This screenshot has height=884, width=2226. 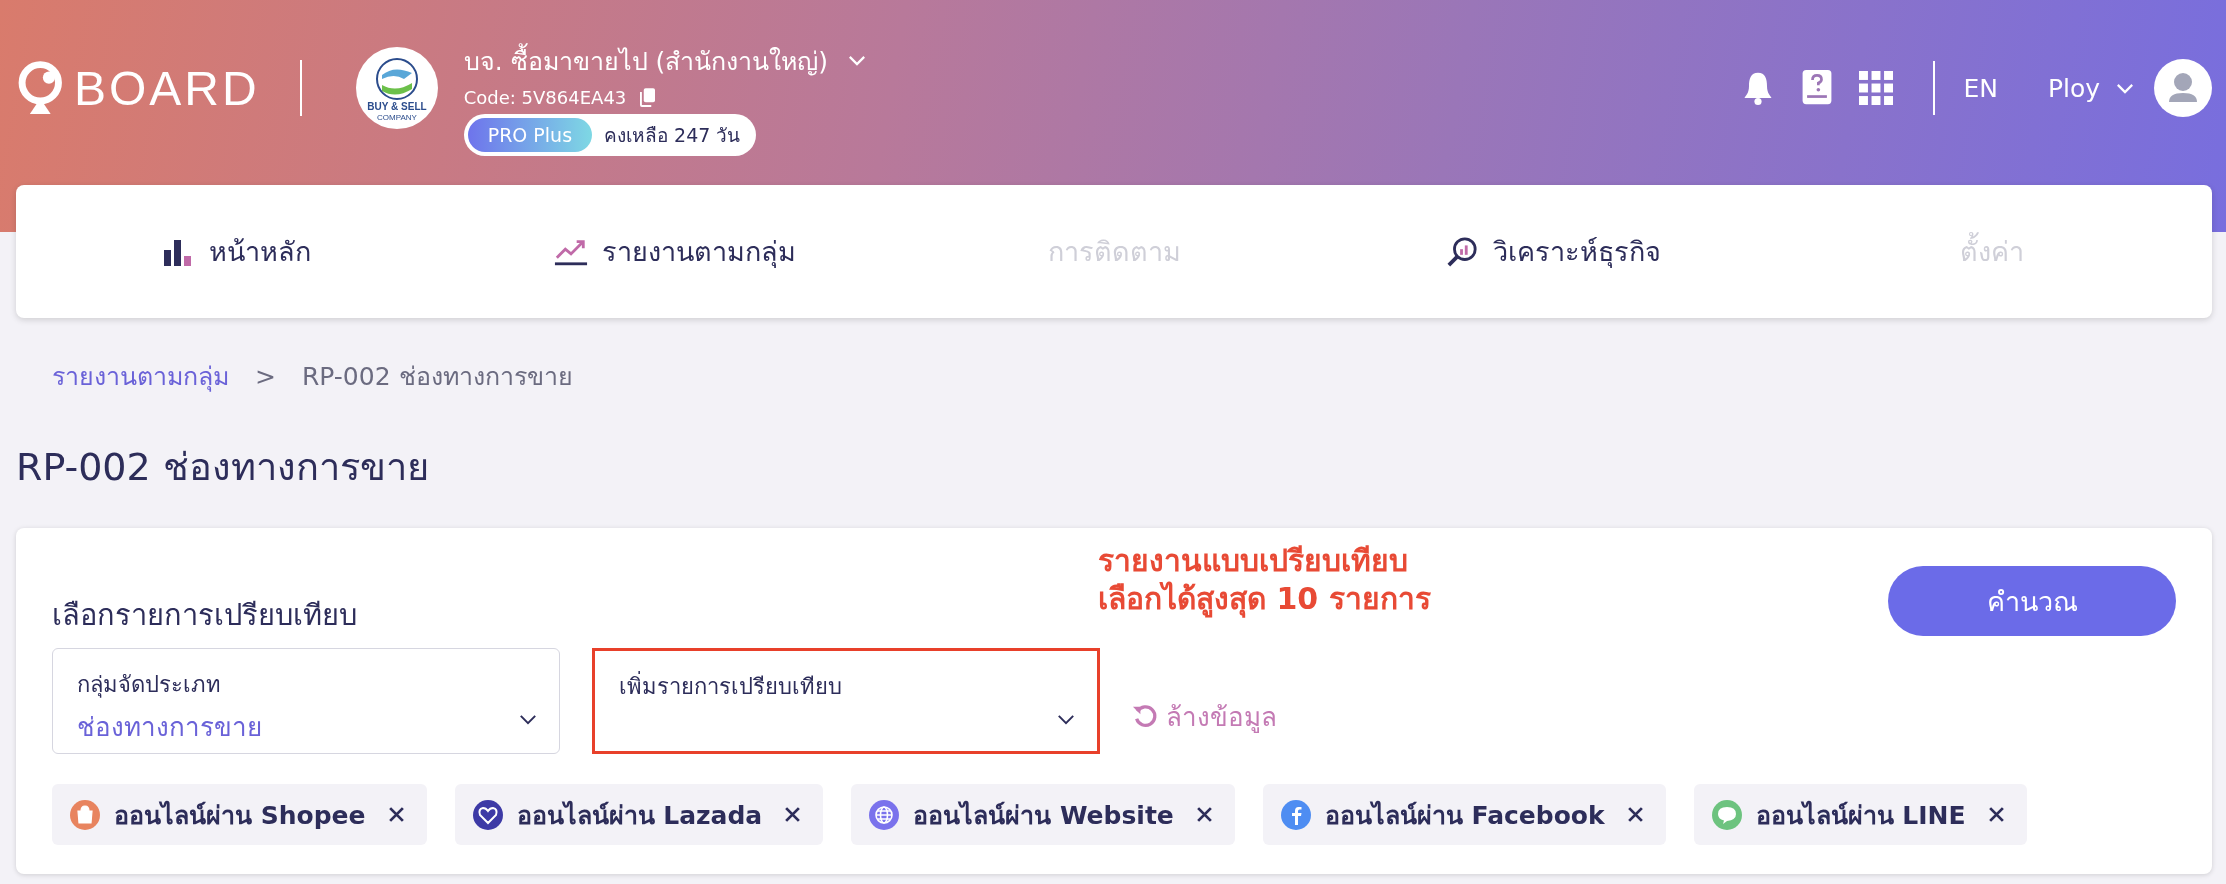 I want to click on remaining-days: คงเหลือ 247 วัน, so click(x=672, y=134).